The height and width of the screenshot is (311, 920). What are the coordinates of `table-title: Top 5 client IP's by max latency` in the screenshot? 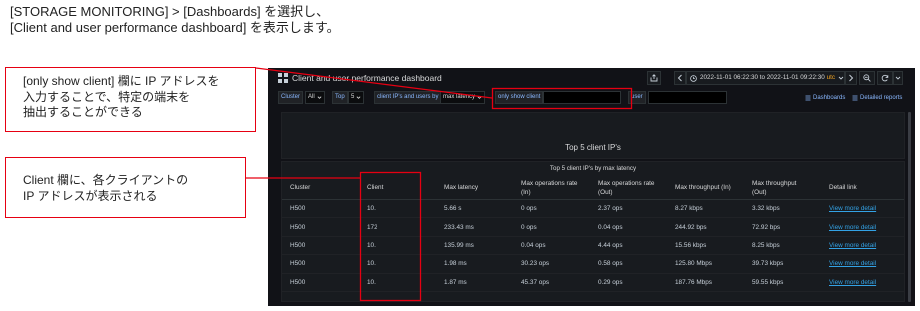 It's located at (593, 168).